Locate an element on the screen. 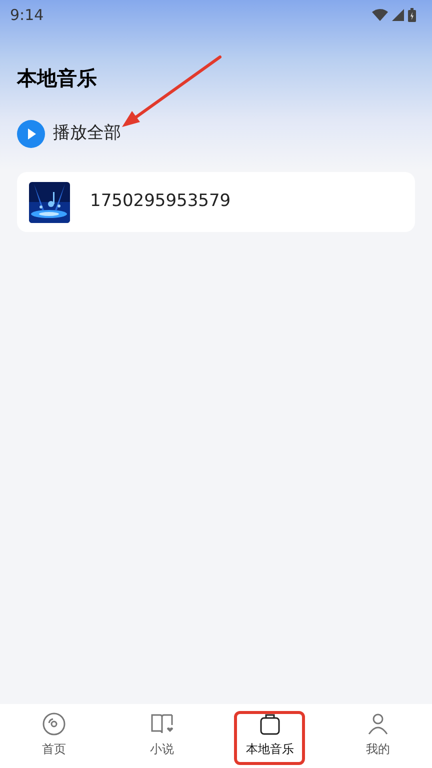 Image resolution: width=432 pixels, height=768 pixels. song-row: 1750295953579 is located at coordinates (216, 202).